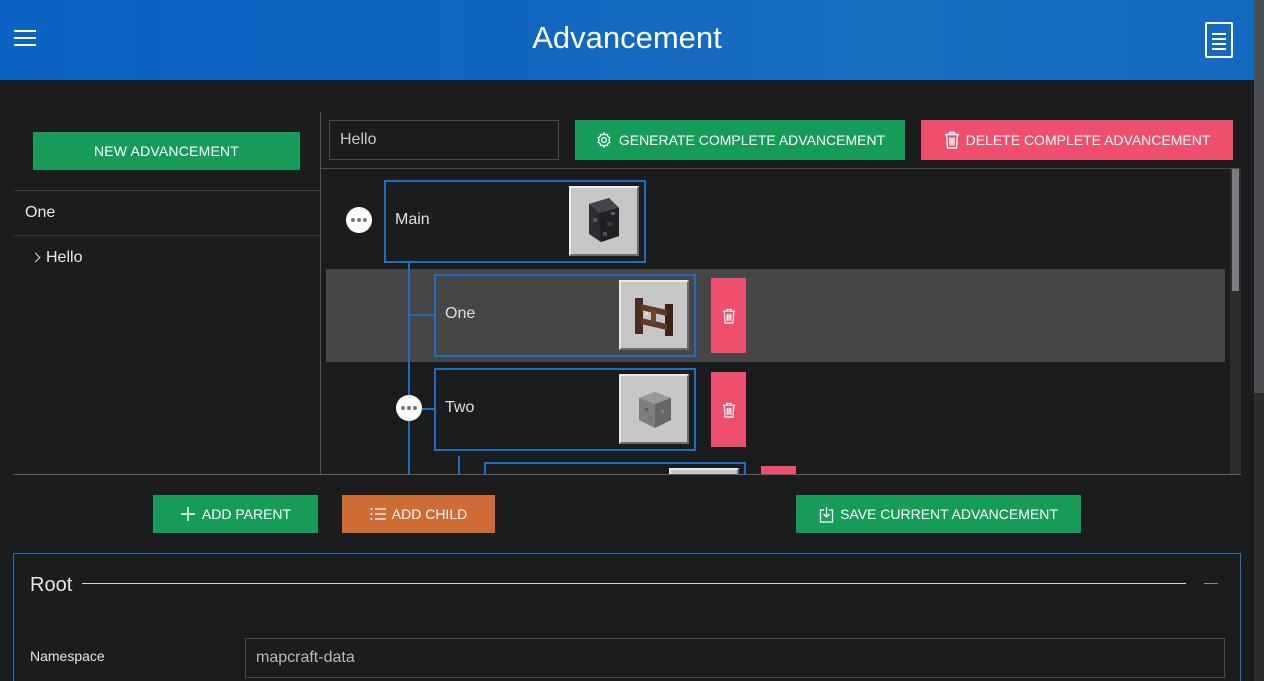 The height and width of the screenshot is (681, 1264). I want to click on delete-label: DELETE COMPLETE ADVANCEMENT, so click(1088, 140).